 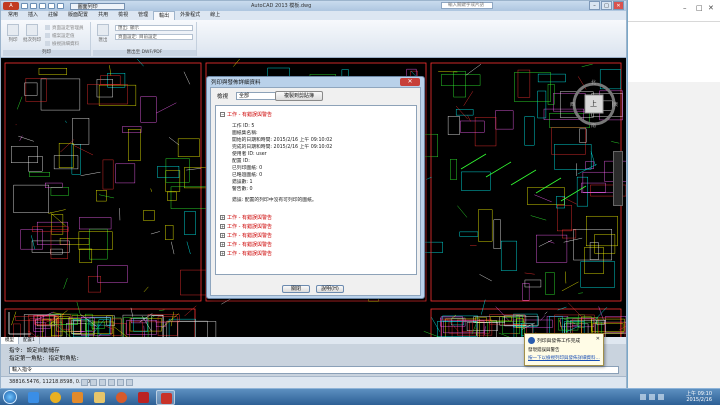 I want to click on app-icon, so click(x=143, y=397).